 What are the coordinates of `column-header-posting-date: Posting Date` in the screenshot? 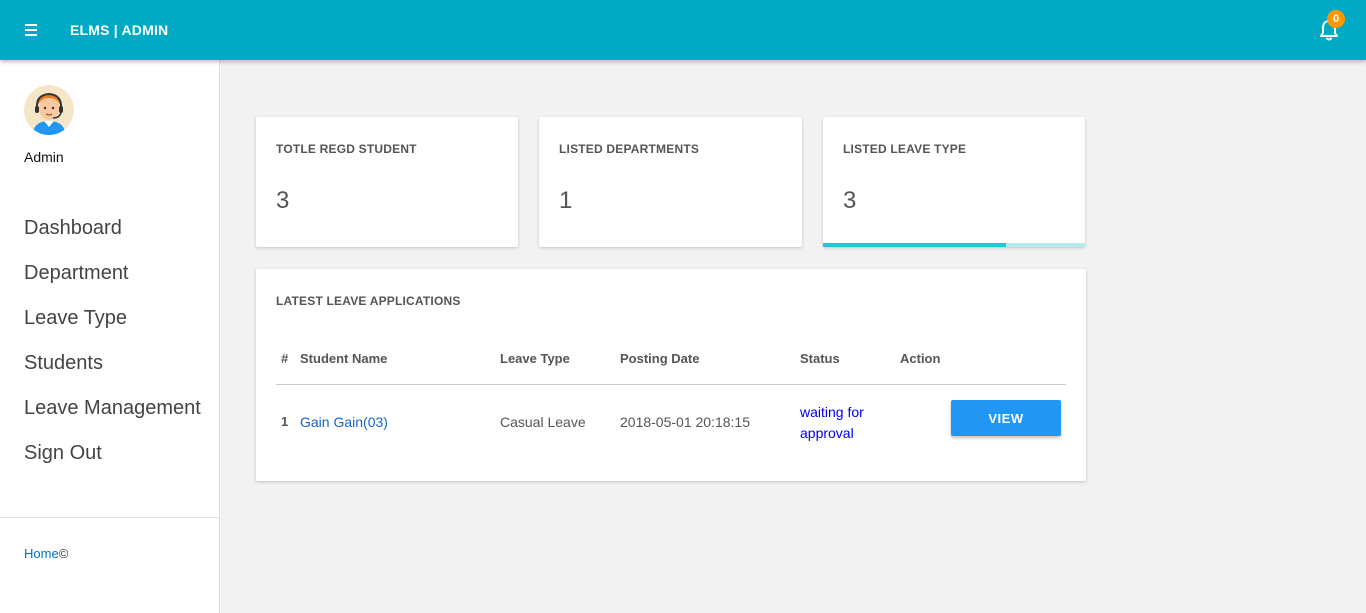 It's located at (660, 358).